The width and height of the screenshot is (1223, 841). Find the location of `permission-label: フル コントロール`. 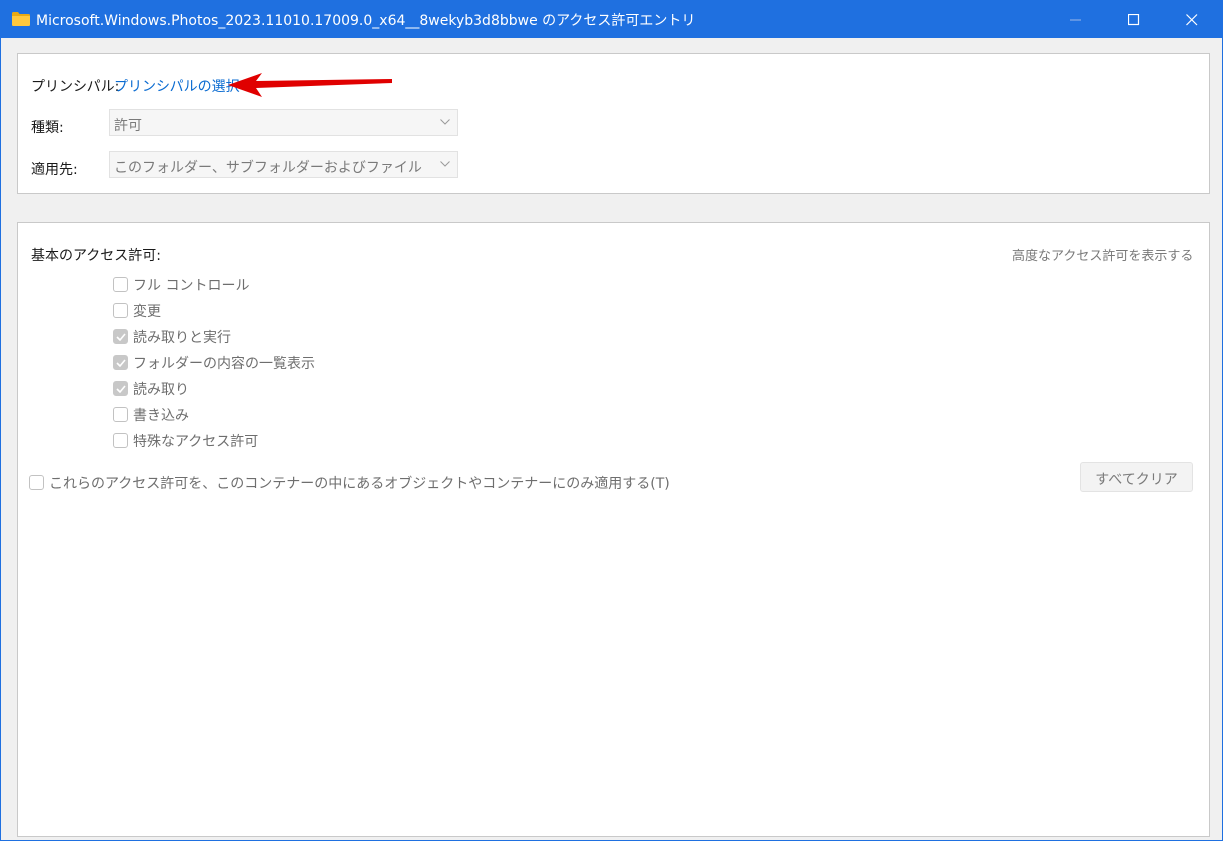

permission-label: フル コントロール is located at coordinates (191, 286).